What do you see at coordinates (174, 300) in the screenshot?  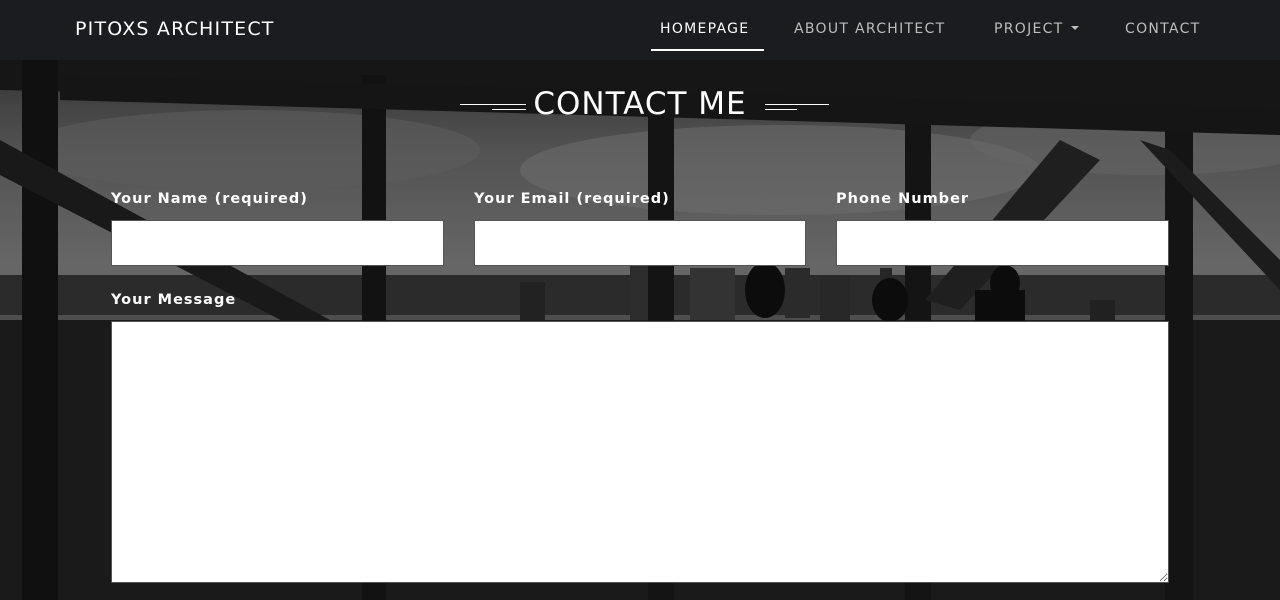 I see `message-label: Your Message` at bounding box center [174, 300].